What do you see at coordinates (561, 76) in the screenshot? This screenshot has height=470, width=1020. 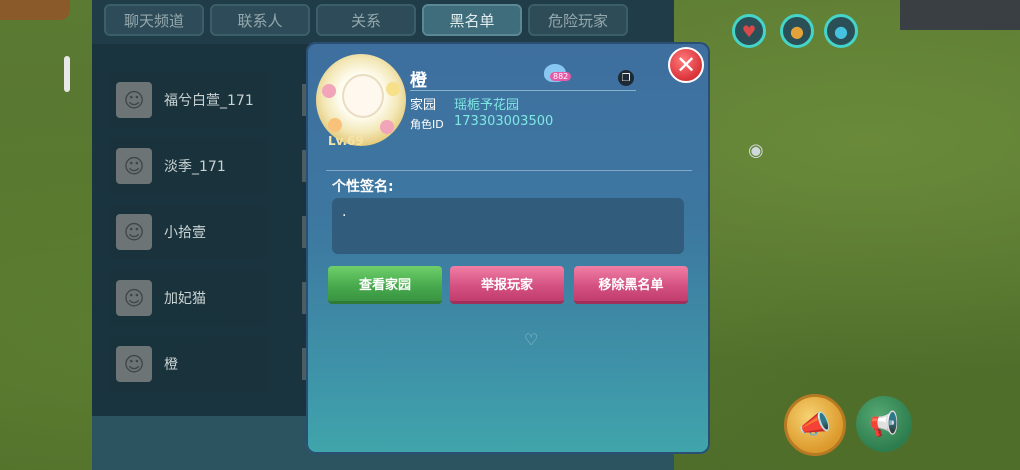 I see `heart-count: 882` at bounding box center [561, 76].